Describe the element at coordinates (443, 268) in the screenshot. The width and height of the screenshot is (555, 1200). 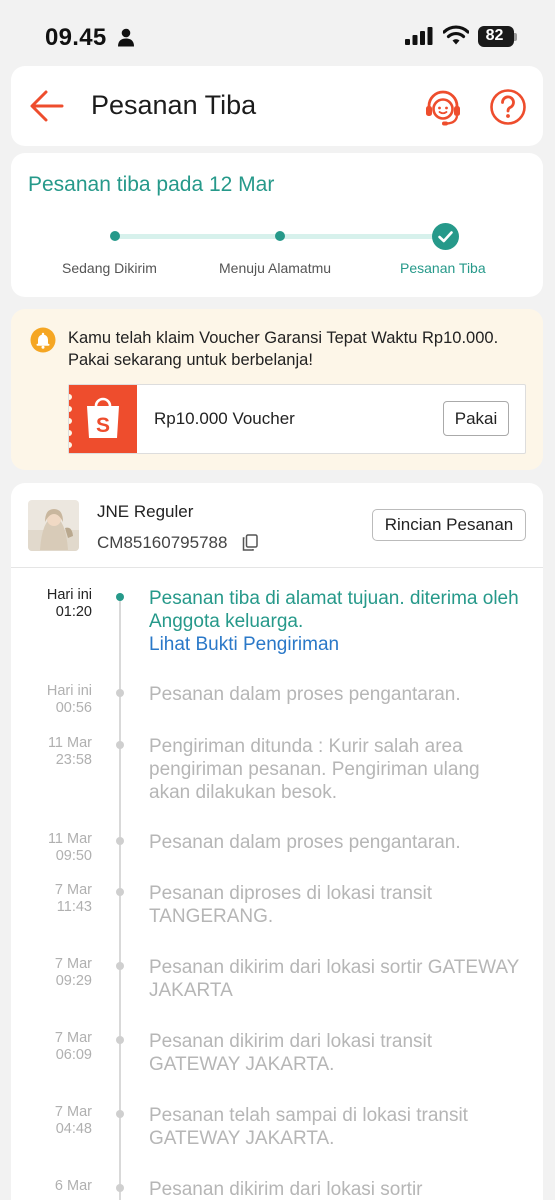
I see `step-label-arrived: Pesanan Tiba` at that location.